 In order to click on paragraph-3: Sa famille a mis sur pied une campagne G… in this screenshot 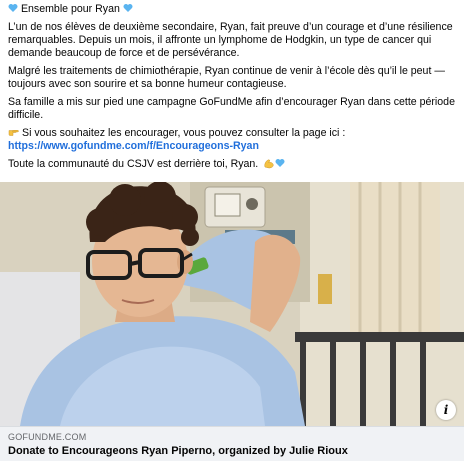, I will do `click(233, 109)`.